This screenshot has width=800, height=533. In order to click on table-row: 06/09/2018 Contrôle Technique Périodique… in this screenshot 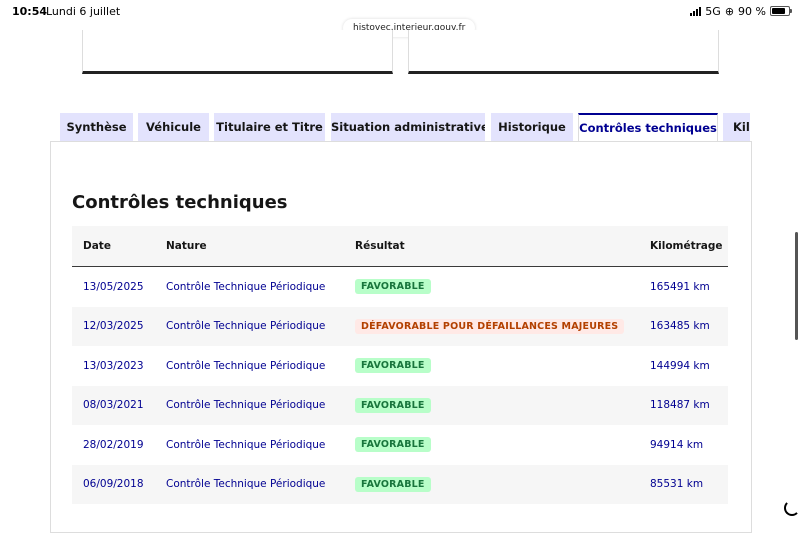, I will do `click(400, 484)`.